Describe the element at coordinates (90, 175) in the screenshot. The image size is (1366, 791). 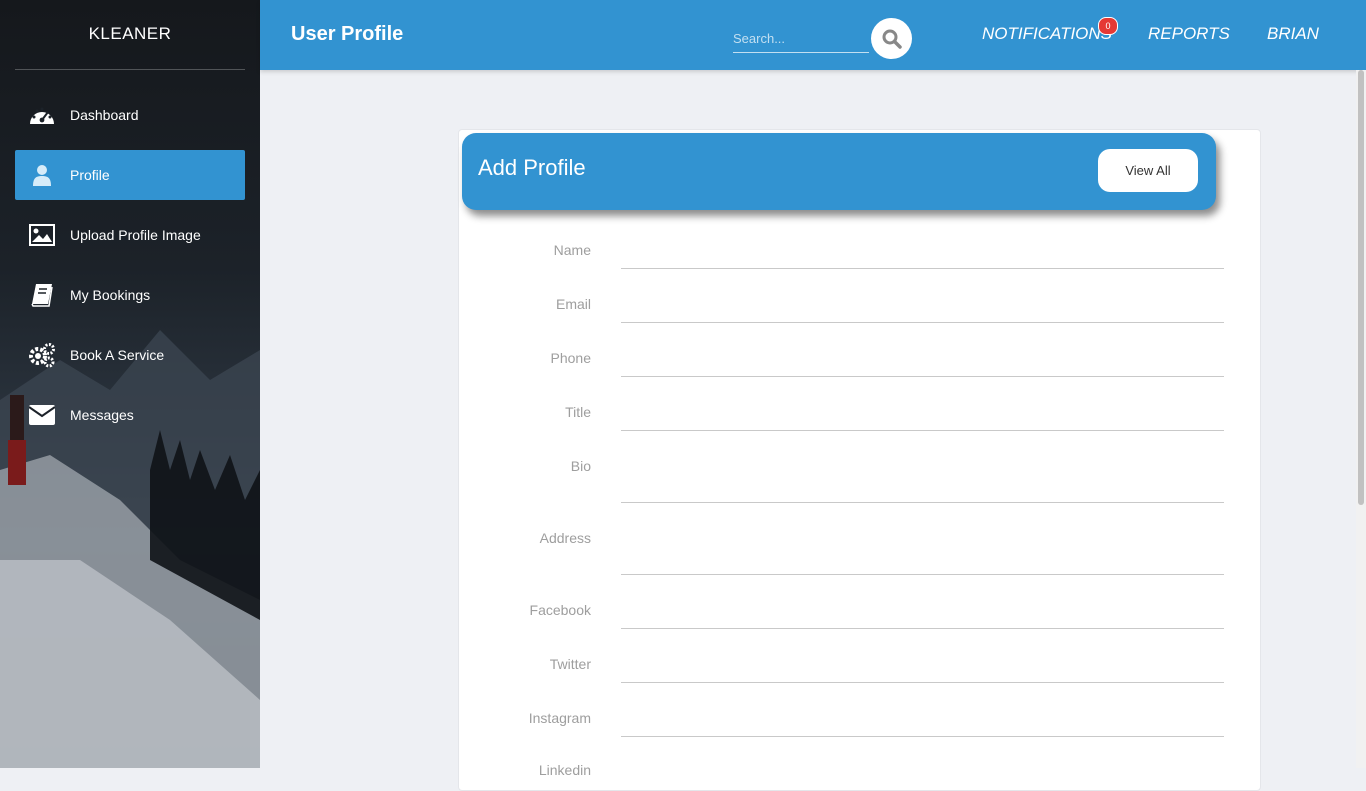
I see `sidebar-item-label: Profile` at that location.